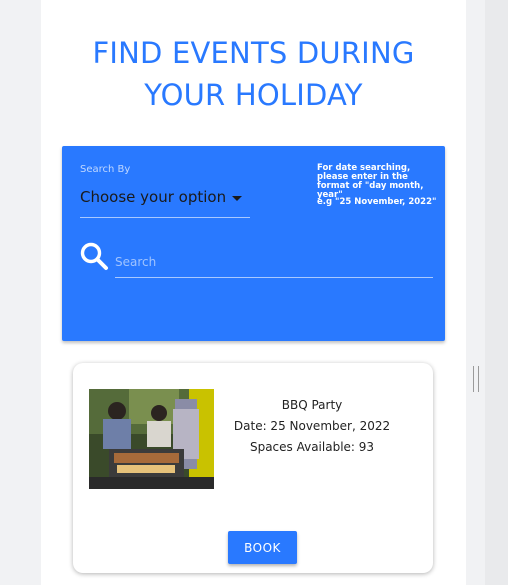  I want to click on resize-handle, so click(476, 379).